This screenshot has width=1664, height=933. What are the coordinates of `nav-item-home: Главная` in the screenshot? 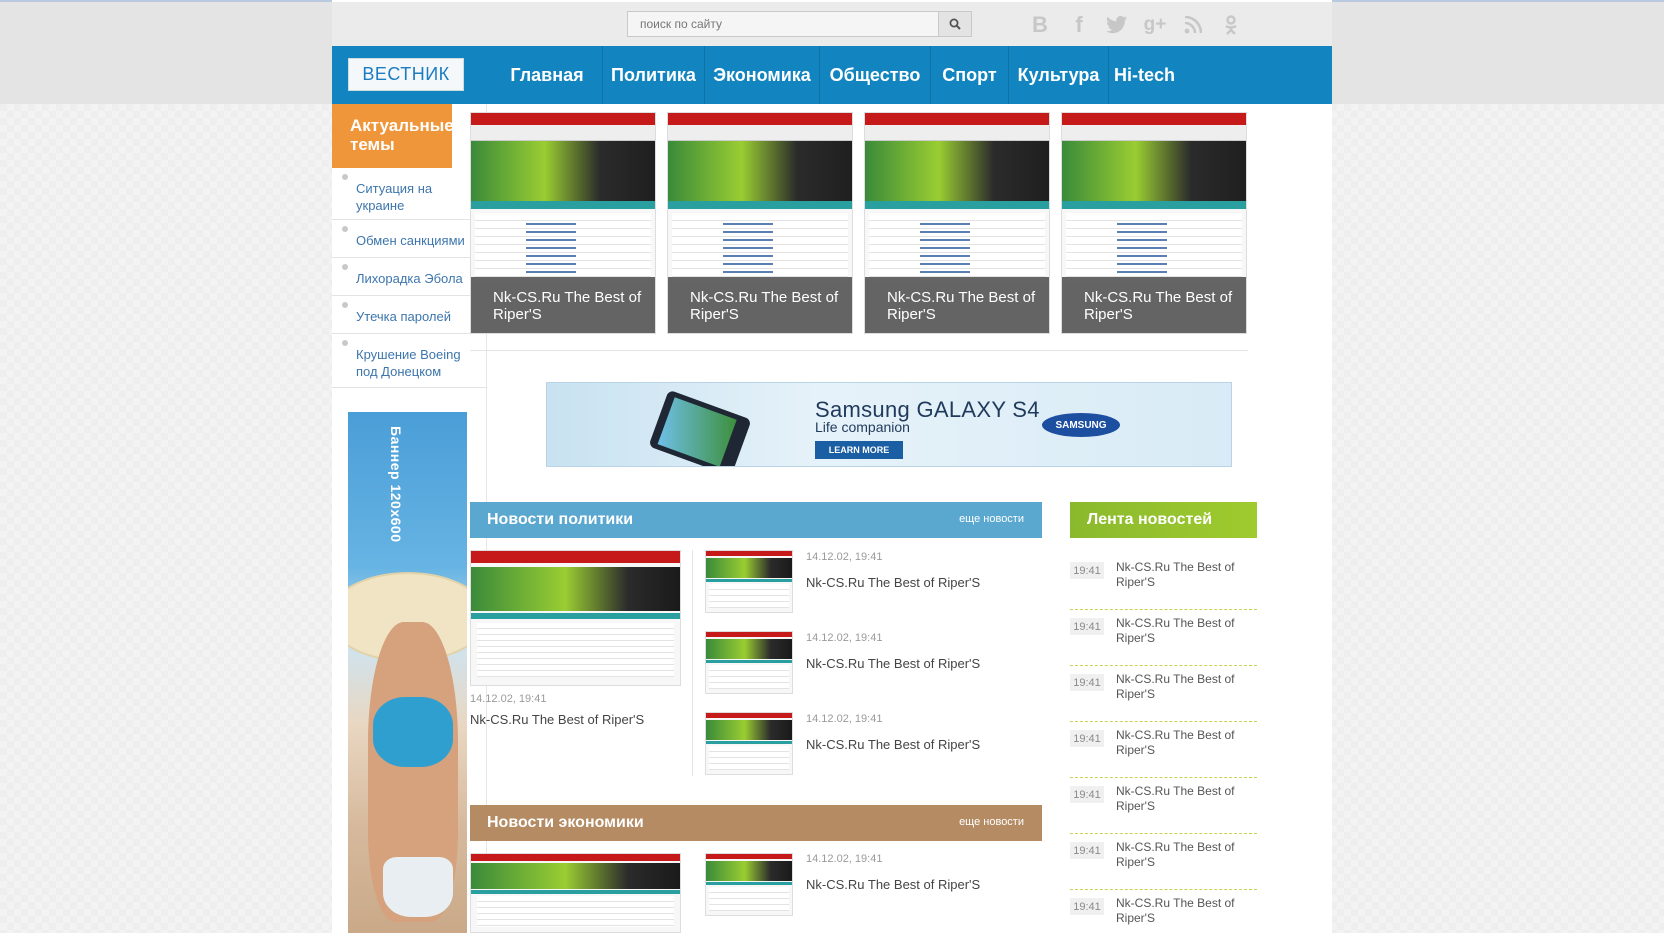 It's located at (547, 75).